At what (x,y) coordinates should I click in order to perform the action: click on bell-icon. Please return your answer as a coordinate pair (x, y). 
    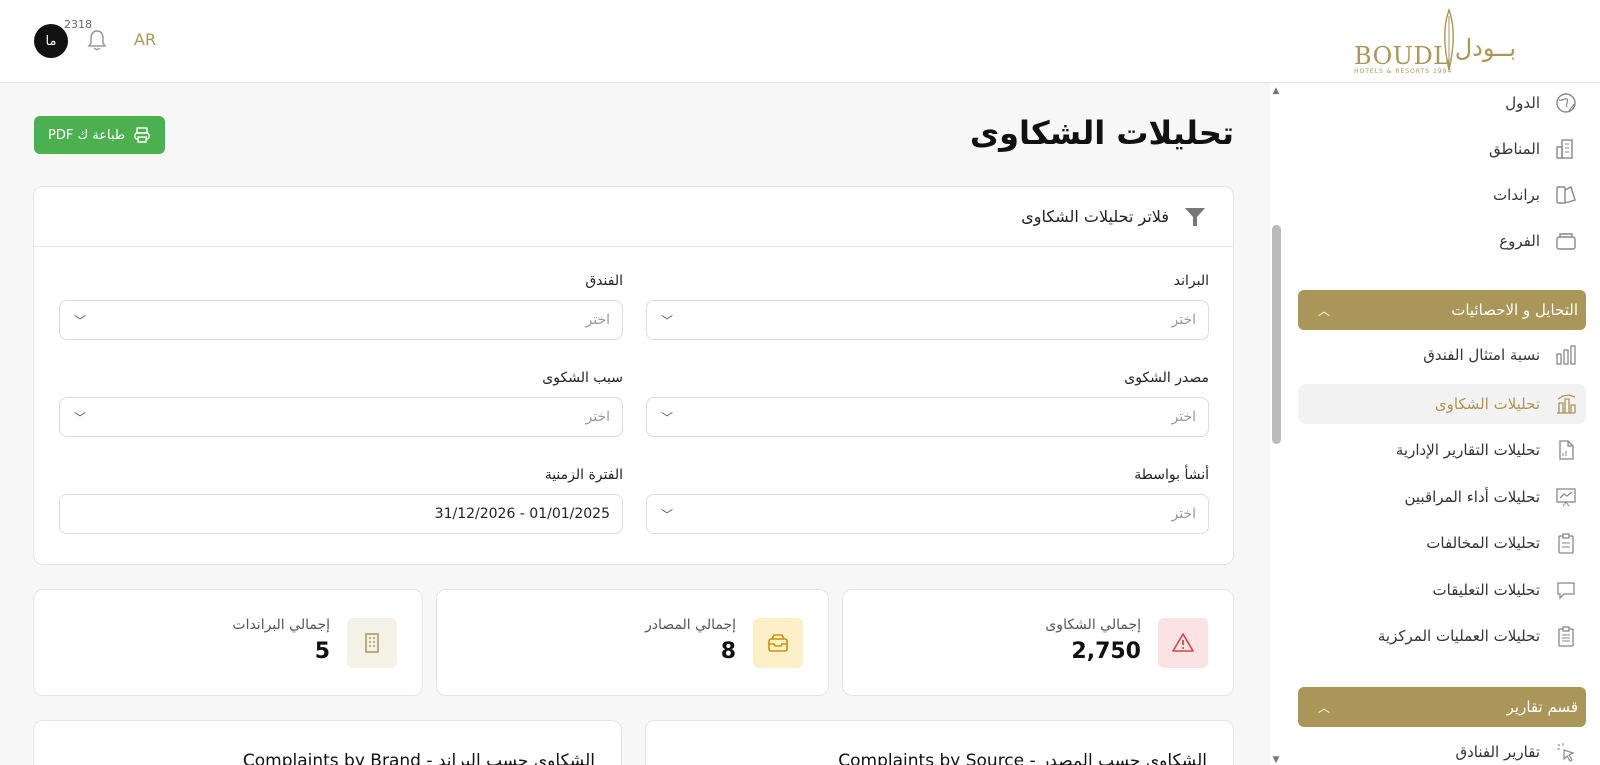
    Looking at the image, I should click on (97, 40).